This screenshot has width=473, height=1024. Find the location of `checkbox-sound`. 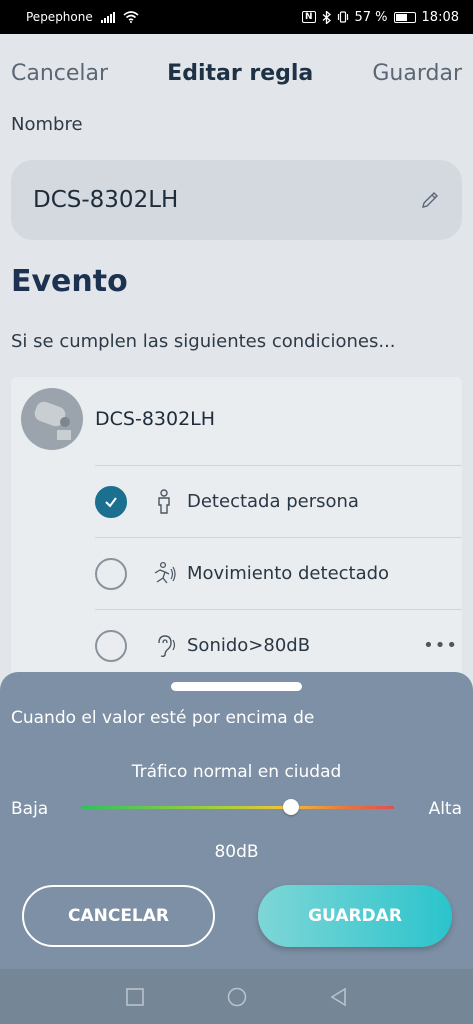

checkbox-sound is located at coordinates (111, 645).